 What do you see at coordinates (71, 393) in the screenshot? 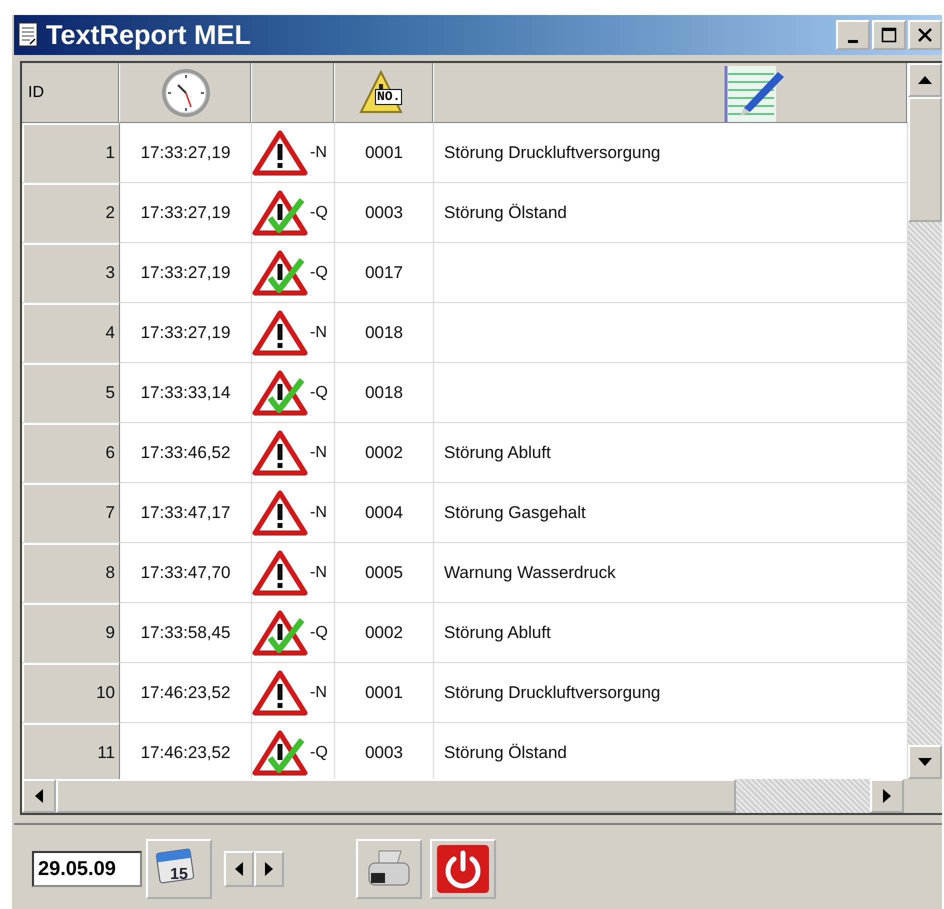
I see `row-header: 5` at bounding box center [71, 393].